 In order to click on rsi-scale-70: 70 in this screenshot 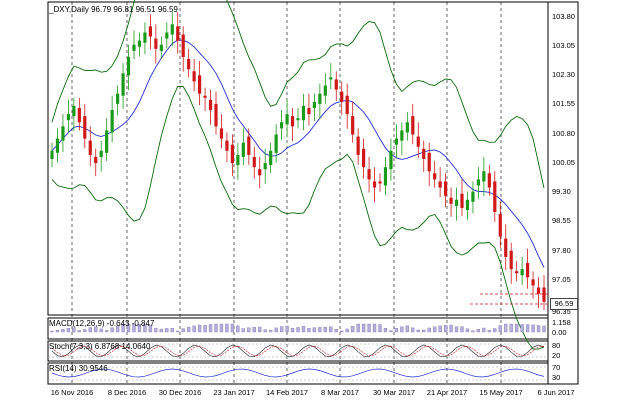, I will do `click(556, 367)`.